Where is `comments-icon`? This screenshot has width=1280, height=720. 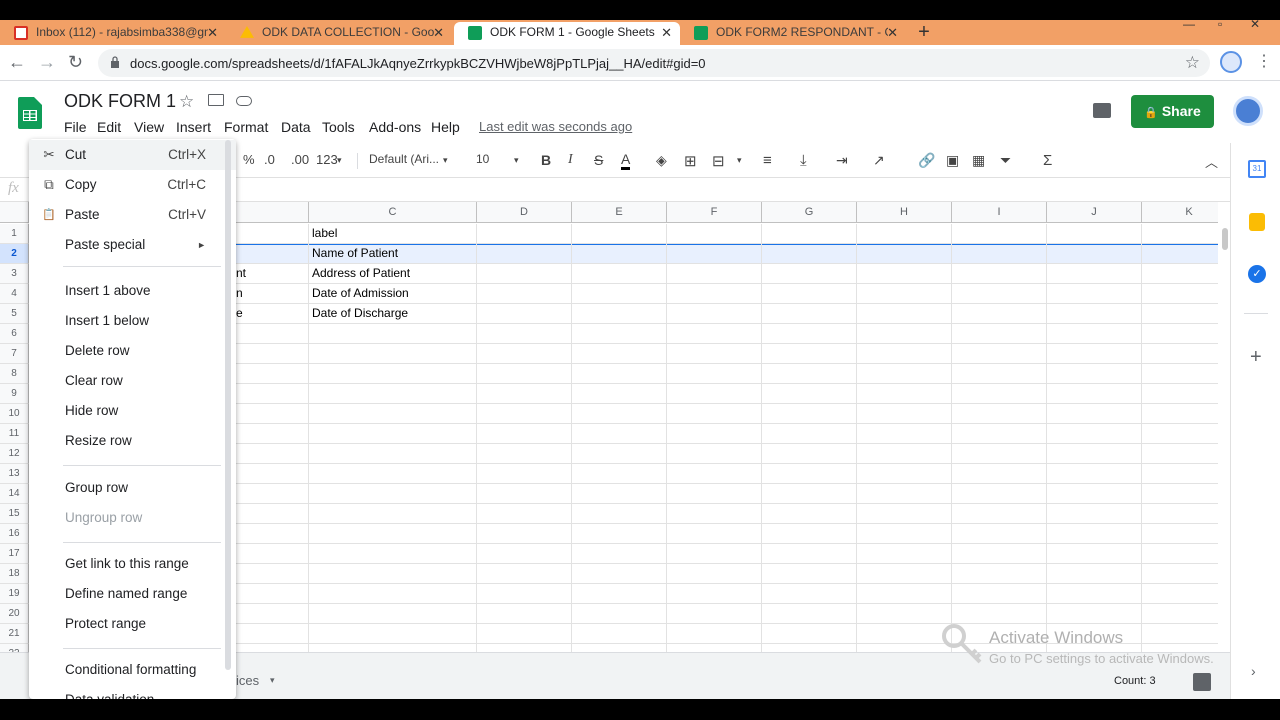 comments-icon is located at coordinates (1102, 110).